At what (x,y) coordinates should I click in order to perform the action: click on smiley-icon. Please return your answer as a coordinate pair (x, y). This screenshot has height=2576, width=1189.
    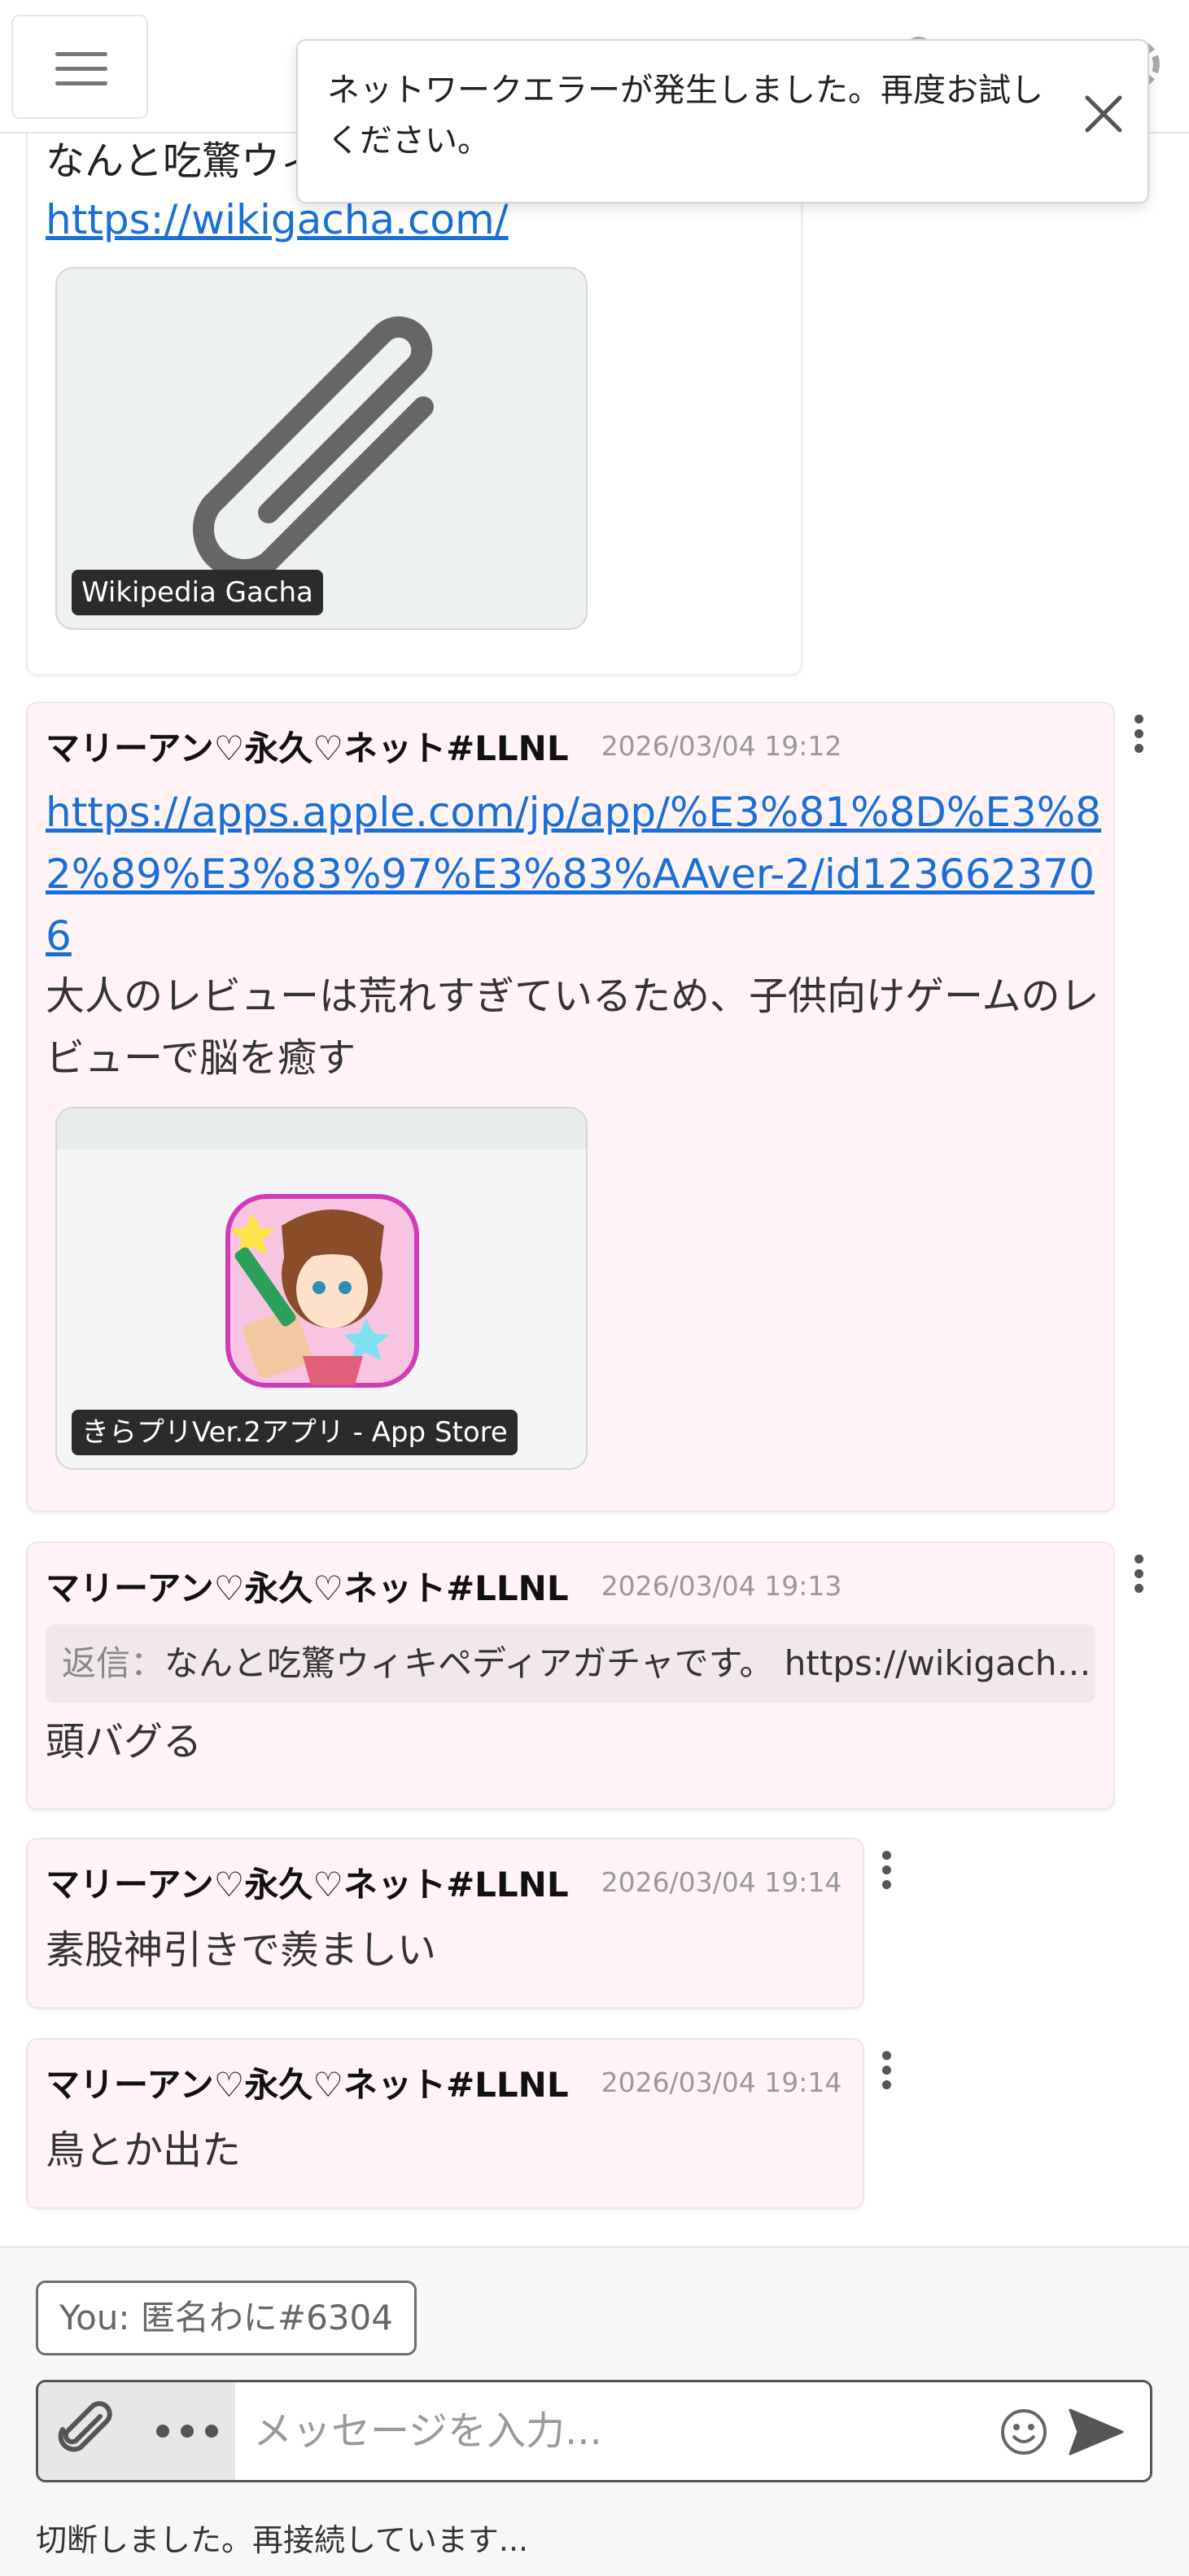
    Looking at the image, I should click on (1024, 2432).